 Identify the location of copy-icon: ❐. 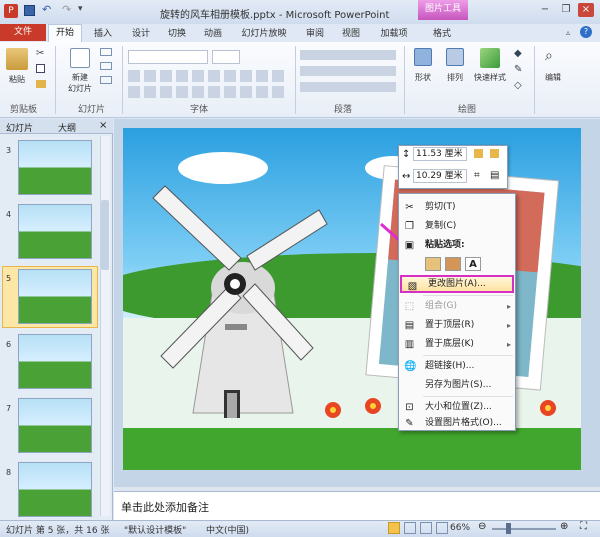
(409, 226).